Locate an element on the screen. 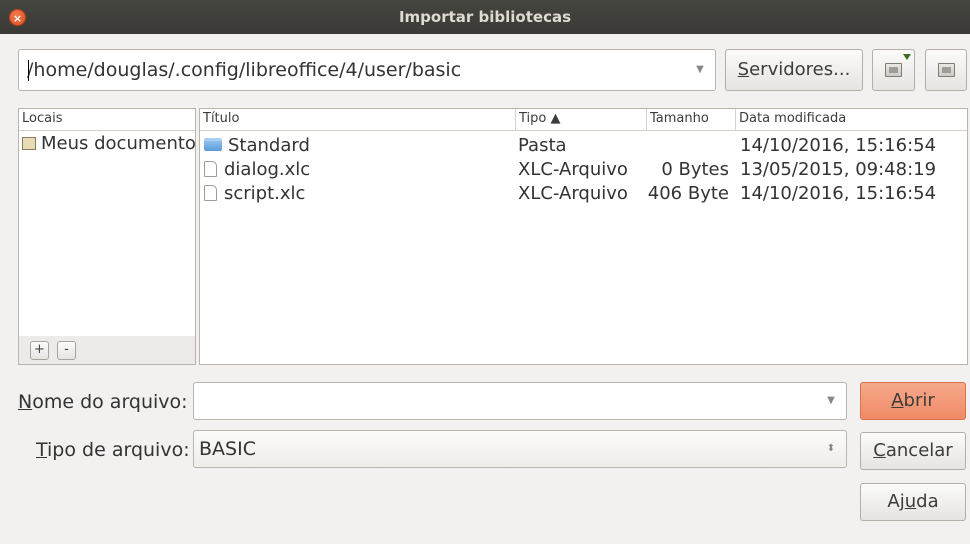 This screenshot has width=970, height=544. table-row: Standard Pasta 14/10/2016, 15:16:54 is located at coordinates (583, 146).